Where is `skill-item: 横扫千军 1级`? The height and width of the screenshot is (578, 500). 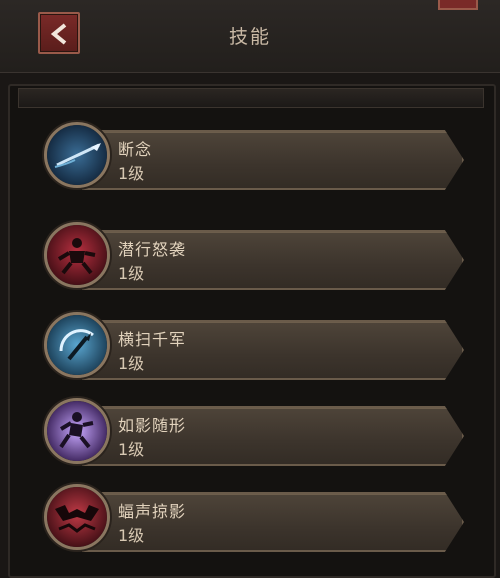 skill-item: 横扫千军 1级 is located at coordinates (254, 347).